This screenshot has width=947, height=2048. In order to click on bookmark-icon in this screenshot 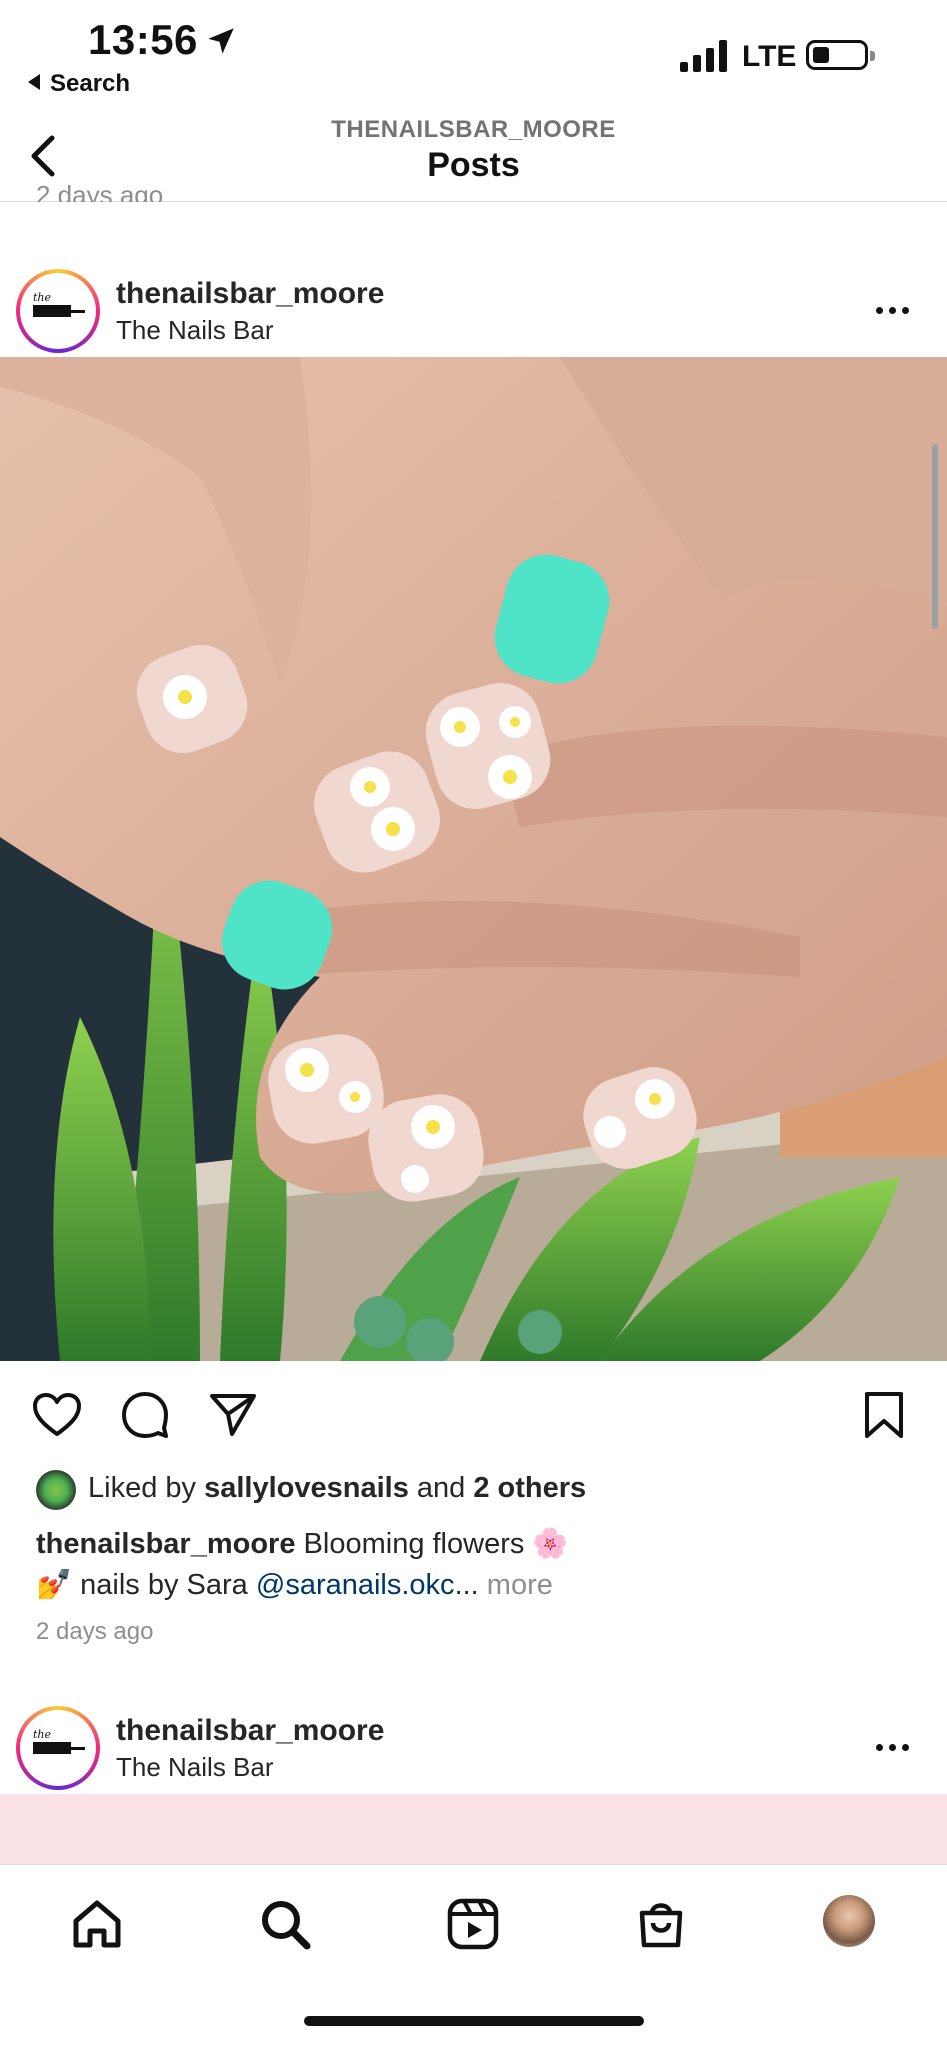, I will do `click(884, 1415)`.